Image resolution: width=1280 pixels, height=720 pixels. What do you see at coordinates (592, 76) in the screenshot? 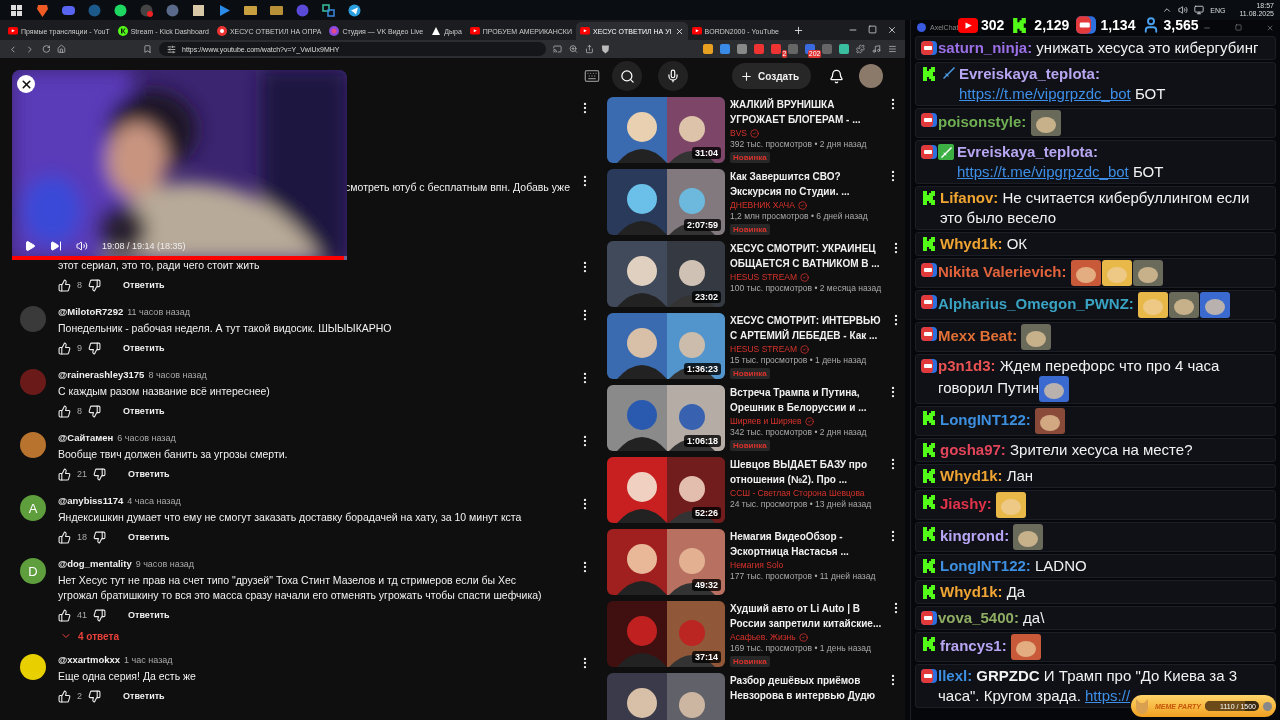
I see `keyboard-icon` at bounding box center [592, 76].